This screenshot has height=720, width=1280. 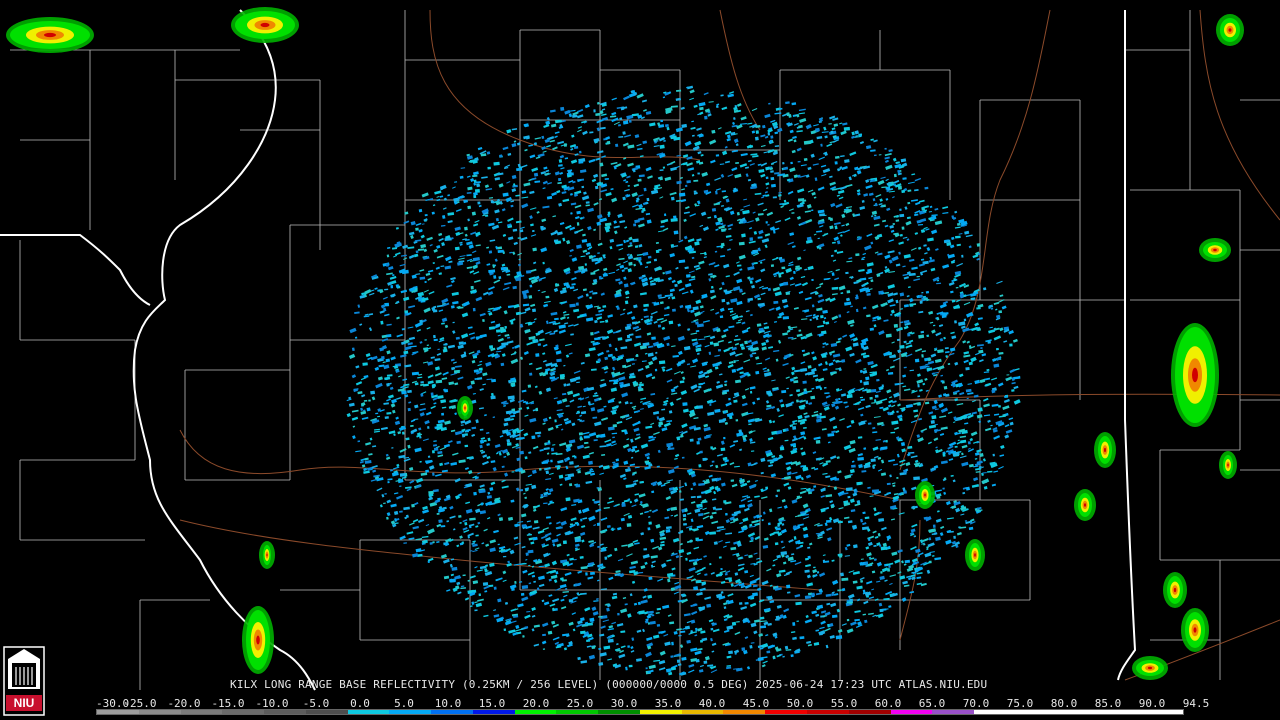 I want to click on scale-label: 94.5, so click(x=1196, y=703).